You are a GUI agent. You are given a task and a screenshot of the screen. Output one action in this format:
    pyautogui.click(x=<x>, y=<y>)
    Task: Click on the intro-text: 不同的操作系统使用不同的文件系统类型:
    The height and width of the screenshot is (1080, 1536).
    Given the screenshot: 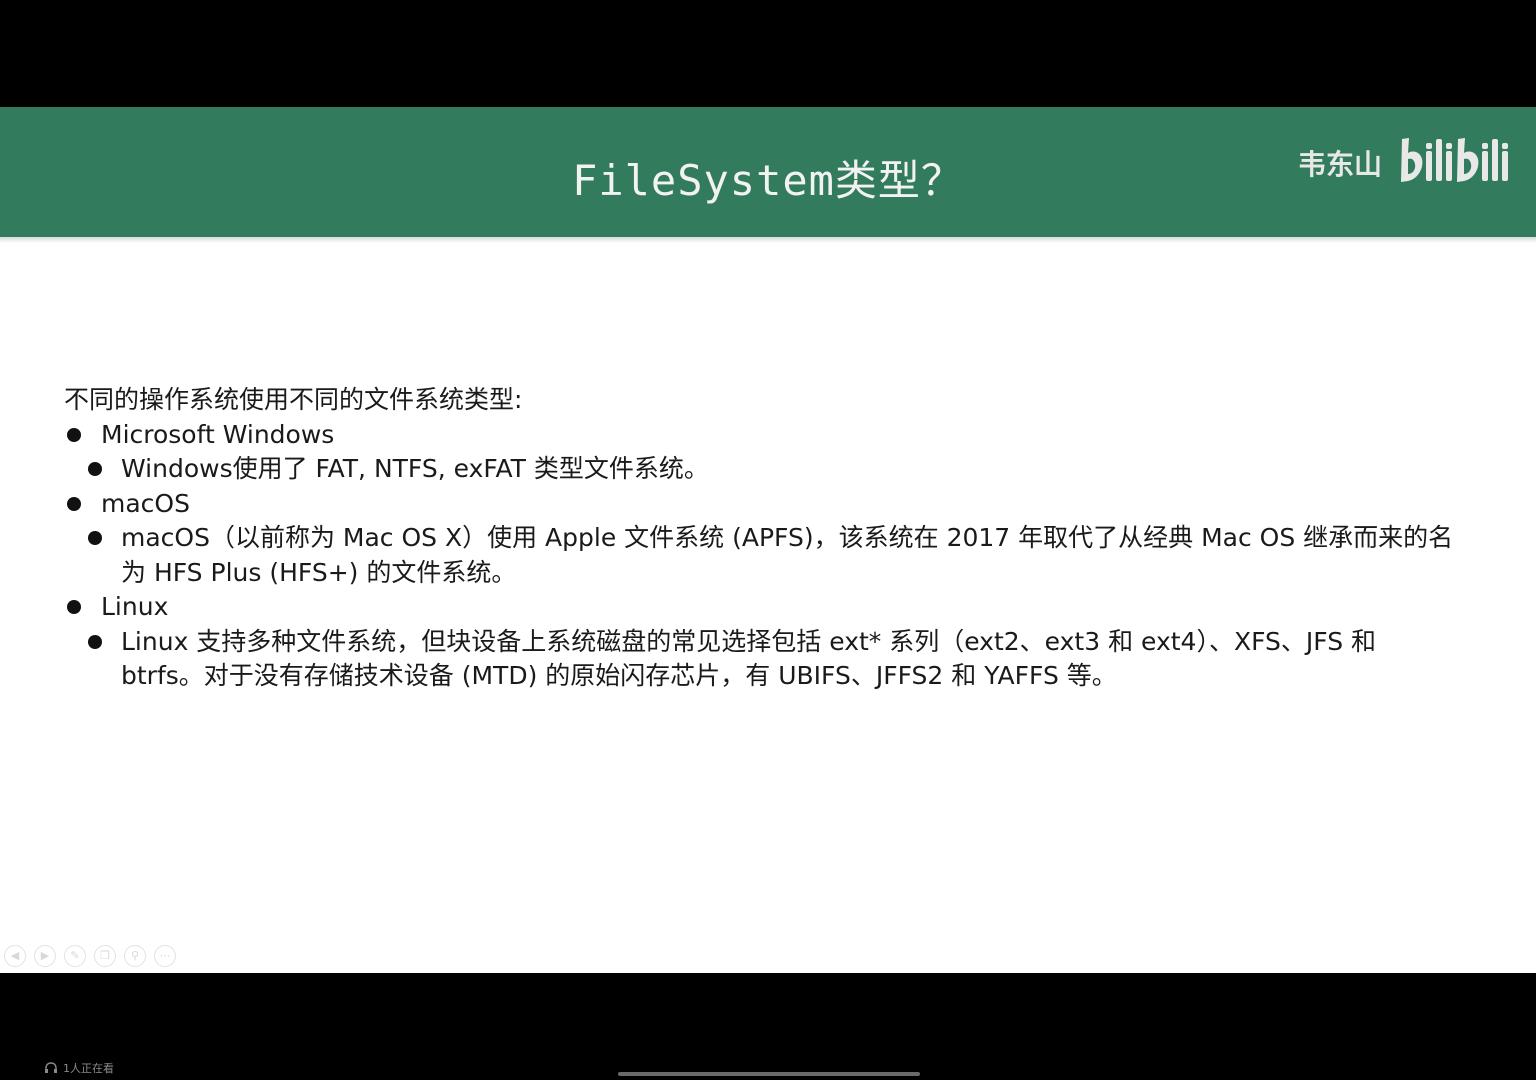 What is the action you would take?
    pyautogui.click(x=293, y=399)
    